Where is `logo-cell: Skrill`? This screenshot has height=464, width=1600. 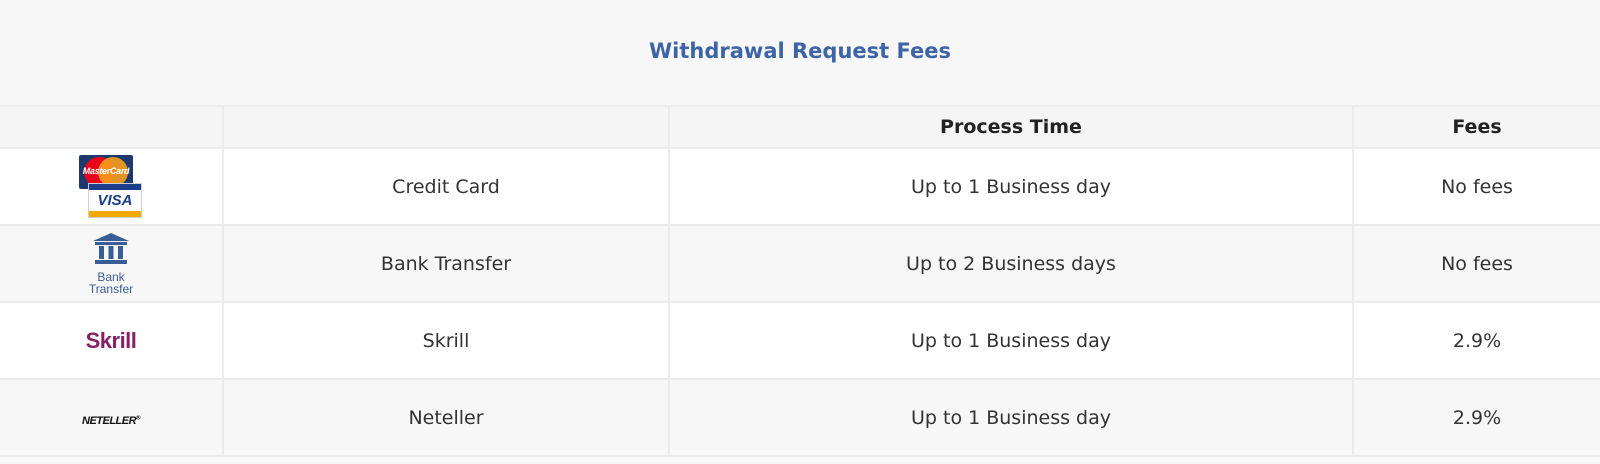
logo-cell: Skrill is located at coordinates (112, 340).